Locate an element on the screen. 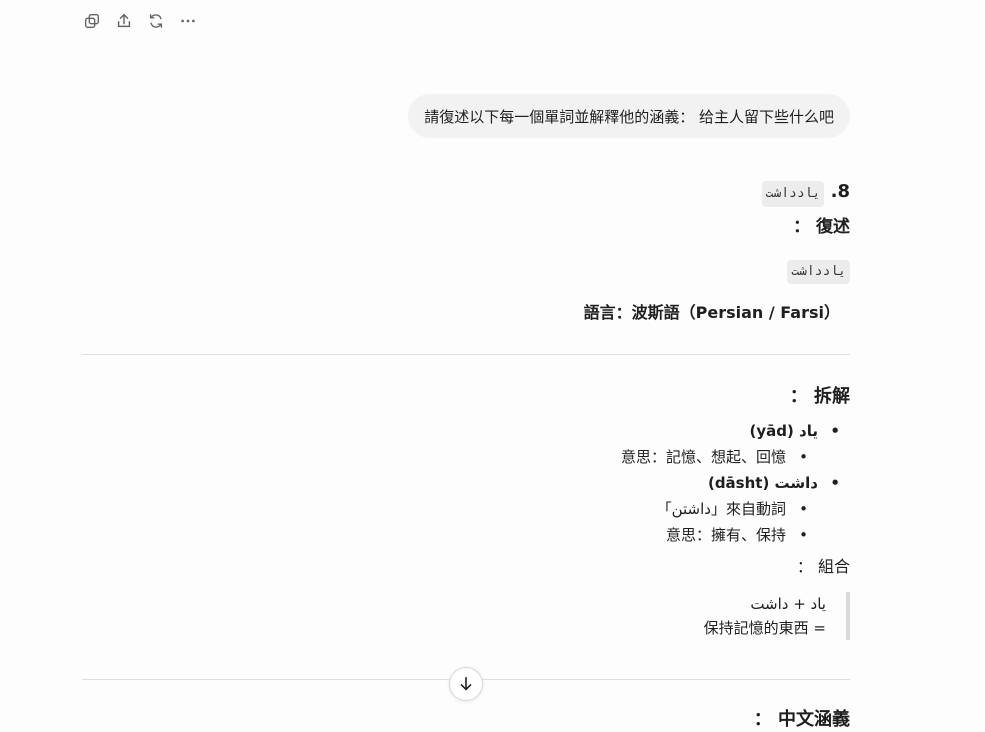 The height and width of the screenshot is (732, 985). list-item: یاد (yād) is located at coordinates (466, 431).